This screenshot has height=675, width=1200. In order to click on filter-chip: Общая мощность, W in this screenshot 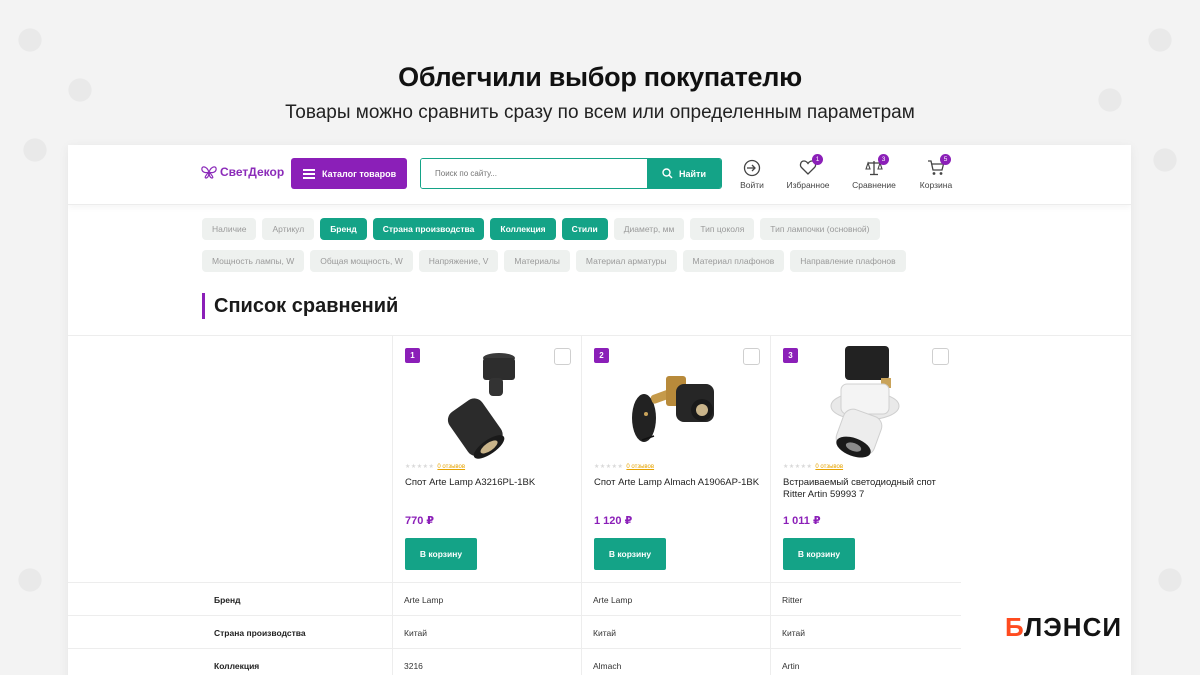, I will do `click(361, 261)`.